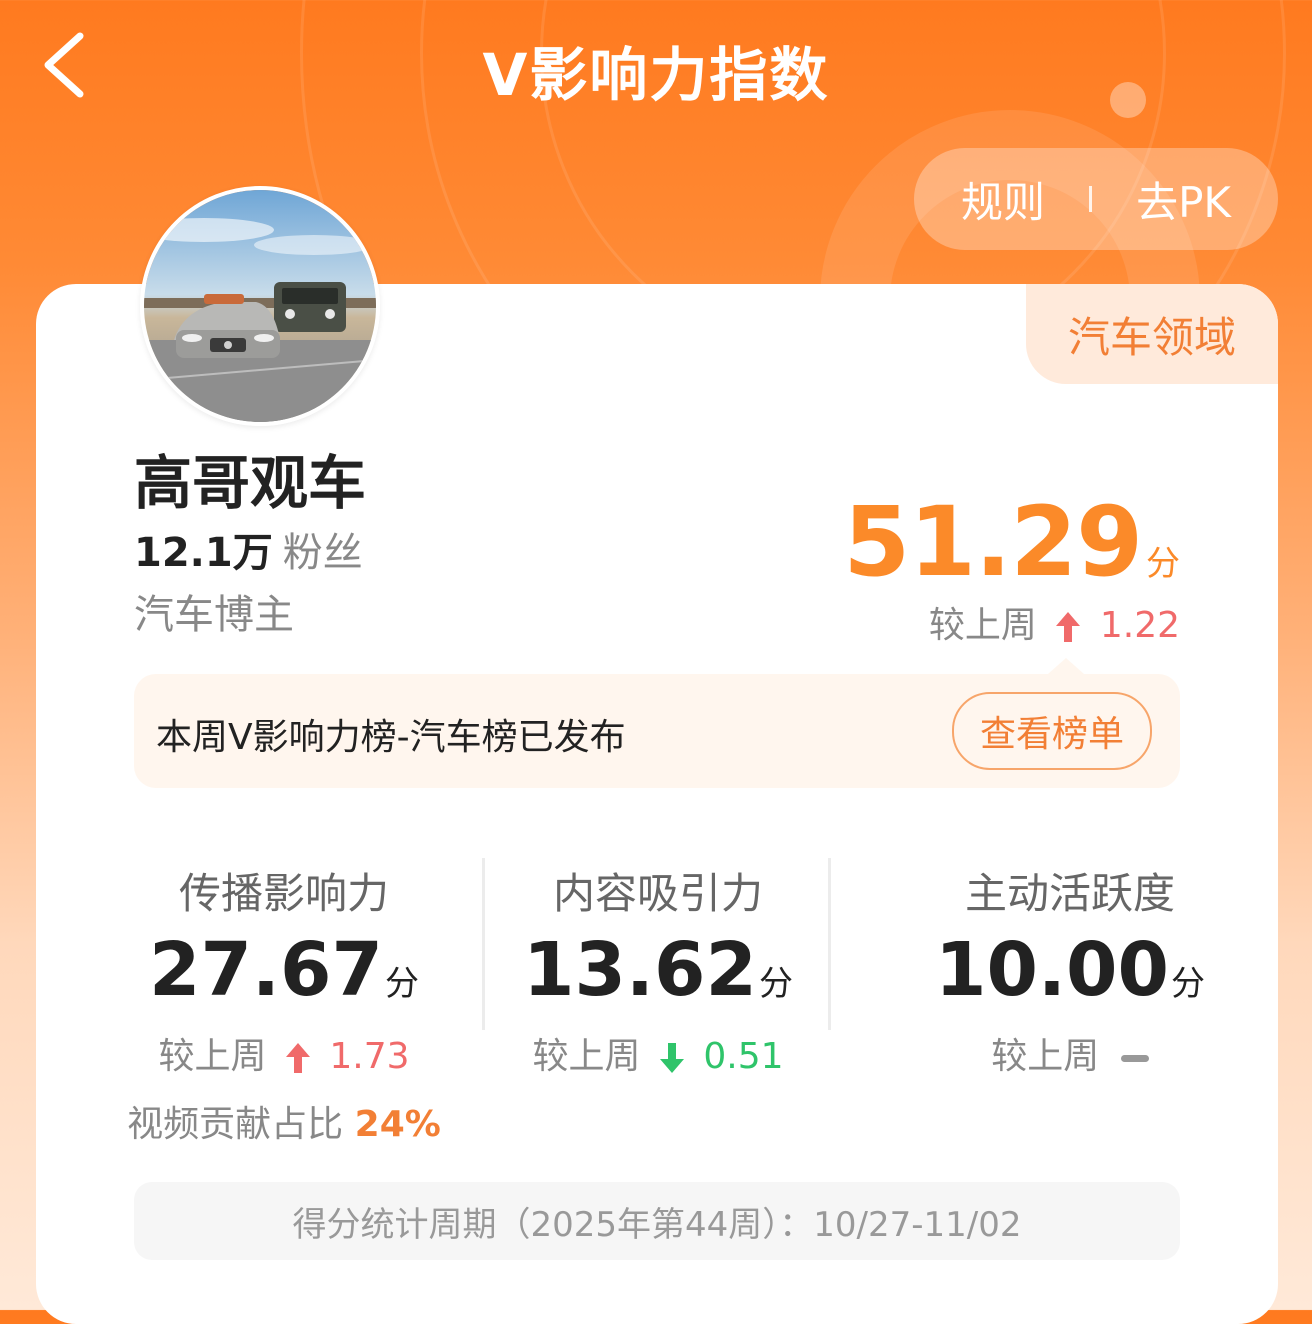 This screenshot has height=1324, width=1312. Describe the element at coordinates (266, 970) in the screenshot. I see `metric-number: 27.67` at that location.